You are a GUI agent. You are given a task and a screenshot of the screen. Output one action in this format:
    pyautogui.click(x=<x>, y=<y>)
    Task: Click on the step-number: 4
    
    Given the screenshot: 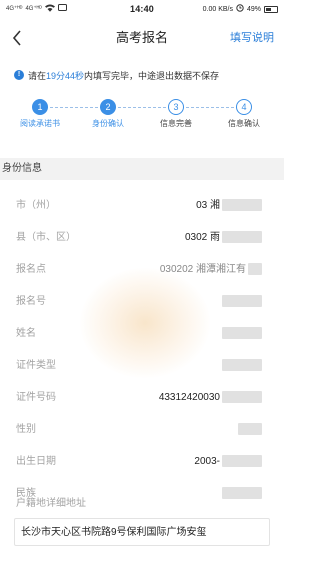 What is the action you would take?
    pyautogui.click(x=244, y=107)
    